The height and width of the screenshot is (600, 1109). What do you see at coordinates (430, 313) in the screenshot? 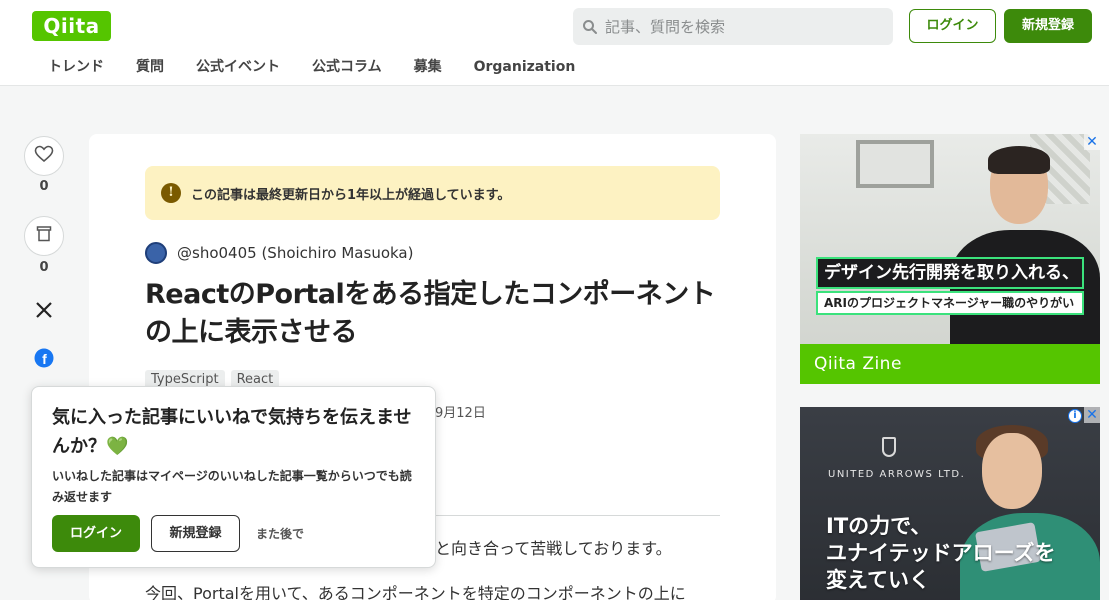
I see `article-title: ReactのPortalをある指定したコンポーネントの上に表示させる` at bounding box center [430, 313].